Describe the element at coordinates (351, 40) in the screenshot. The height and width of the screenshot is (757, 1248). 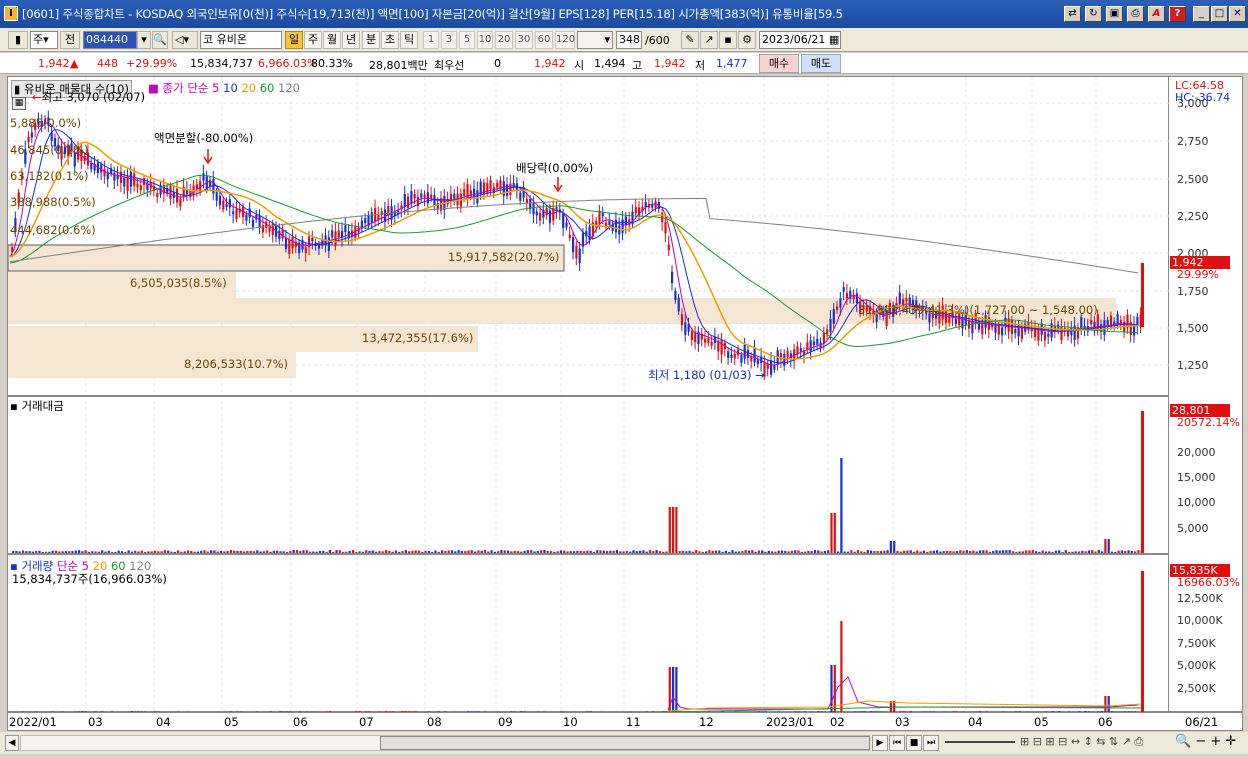
I see `period-year: 년` at that location.